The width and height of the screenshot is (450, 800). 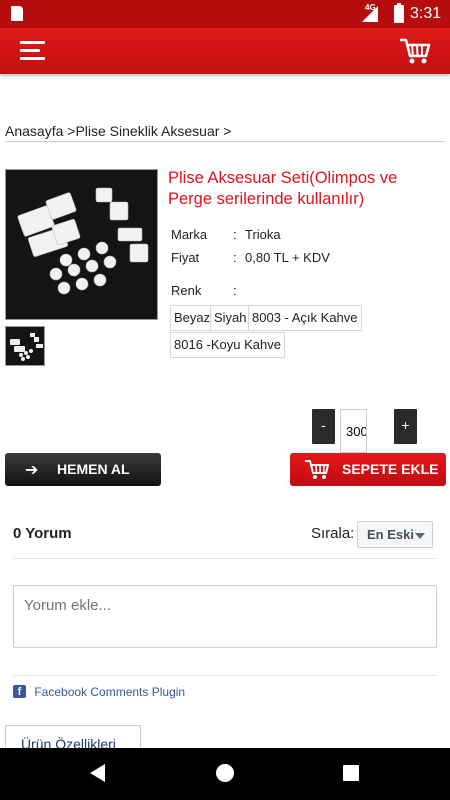 I want to click on chevron-down-icon, so click(x=420, y=536).